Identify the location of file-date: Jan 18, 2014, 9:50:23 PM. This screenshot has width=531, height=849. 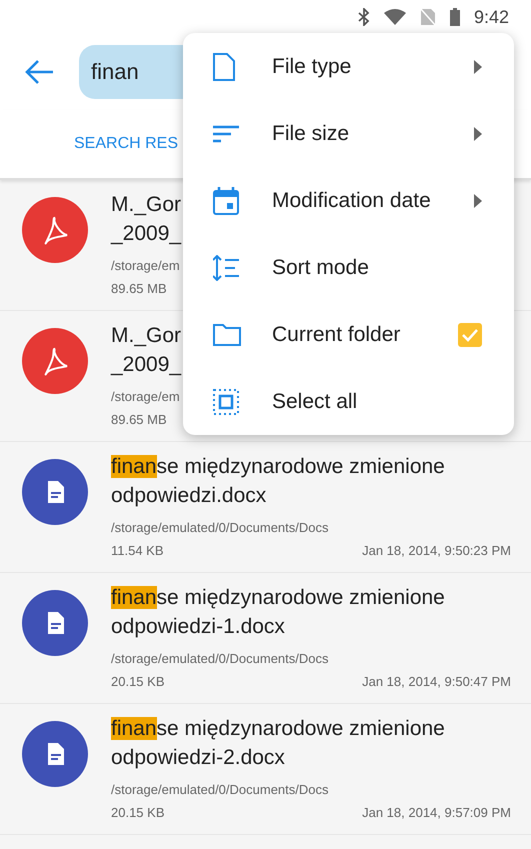
(436, 550).